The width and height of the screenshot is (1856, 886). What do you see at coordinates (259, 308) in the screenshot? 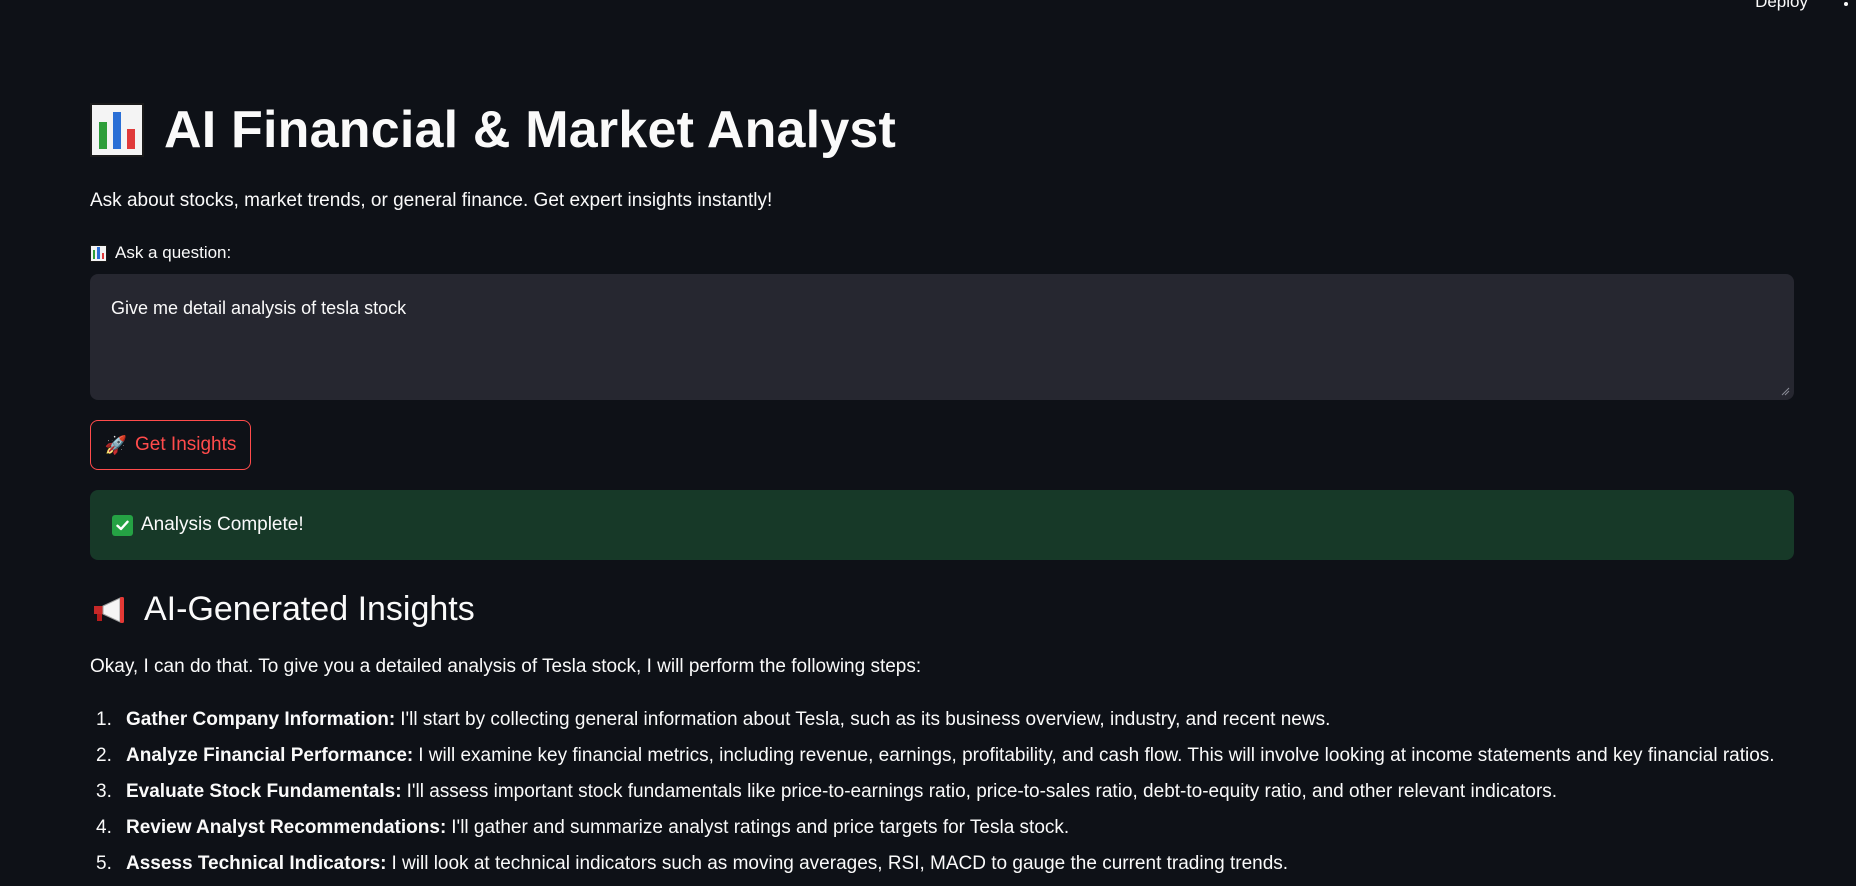
I see `question-input-value: Give me detail analysis of tesla stock` at bounding box center [259, 308].